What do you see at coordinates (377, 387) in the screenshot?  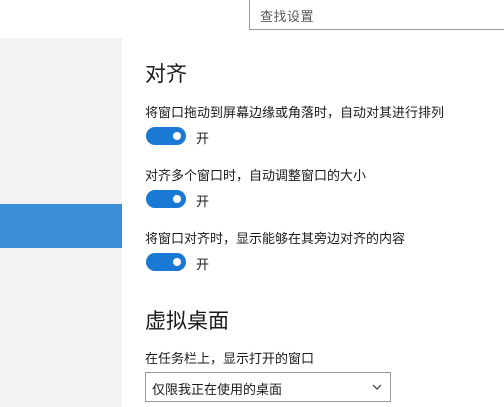 I see `chevron-down-icon` at bounding box center [377, 387].